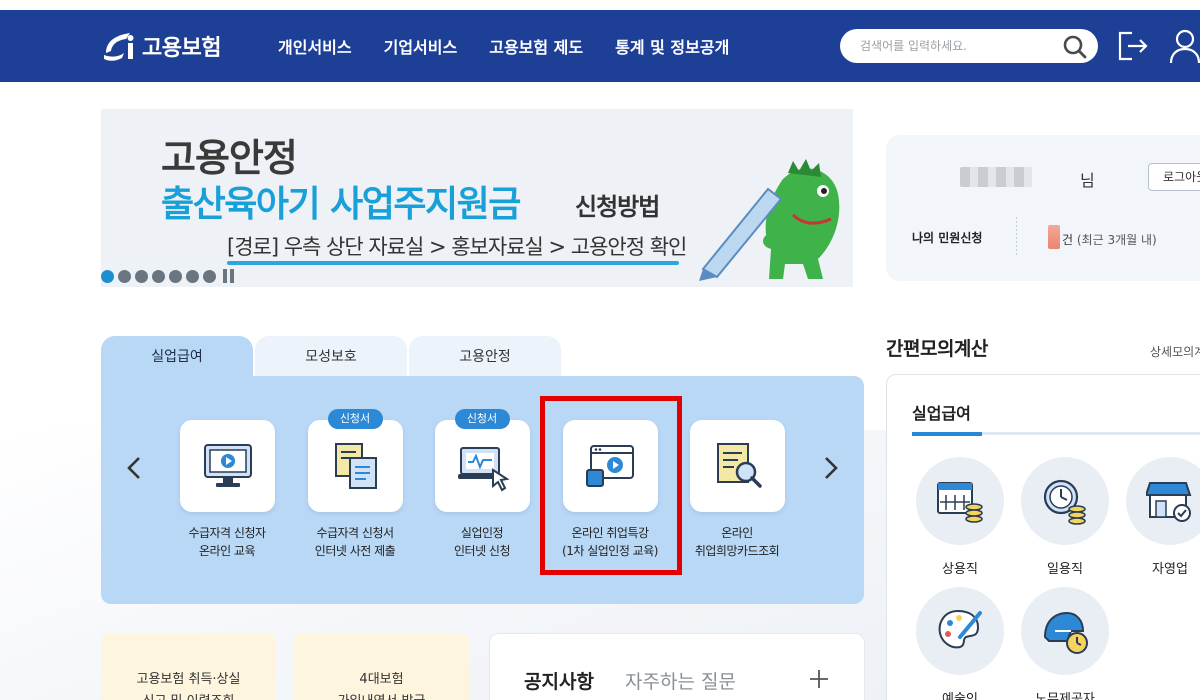 The image size is (1200, 700). What do you see at coordinates (188, 666) in the screenshot?
I see `card-insurance-report: 고용보험 취득·상실 신고 및 이력조회` at bounding box center [188, 666].